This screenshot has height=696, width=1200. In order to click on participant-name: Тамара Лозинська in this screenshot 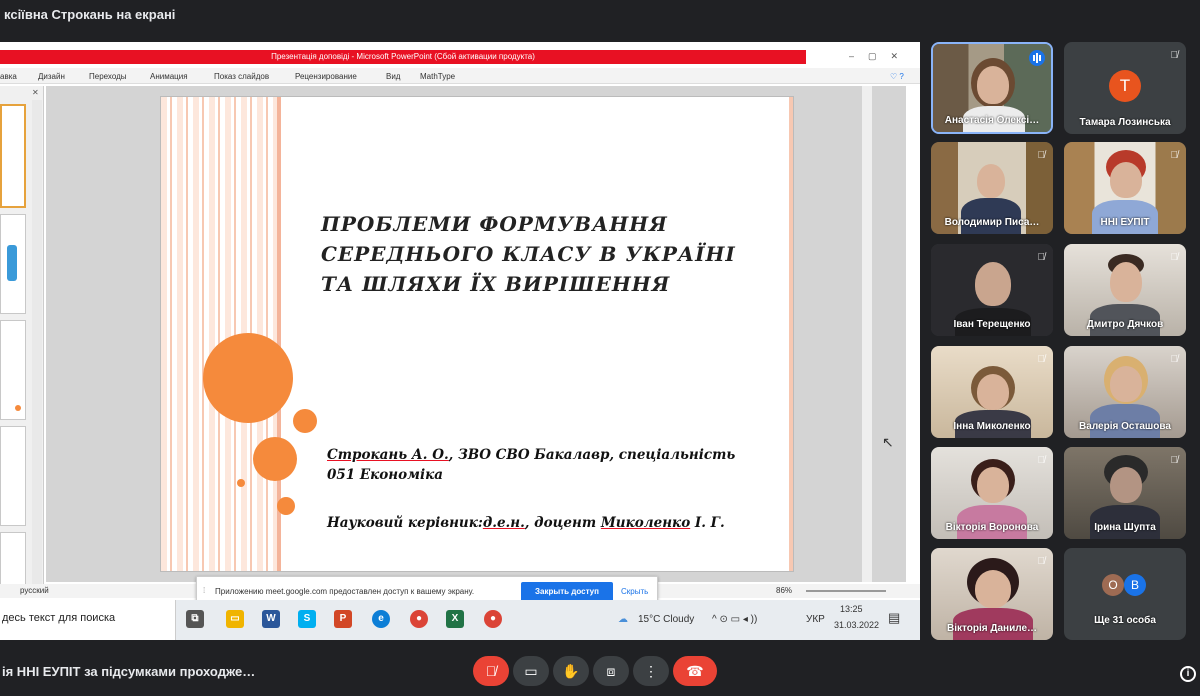, I will do `click(1125, 122)`.